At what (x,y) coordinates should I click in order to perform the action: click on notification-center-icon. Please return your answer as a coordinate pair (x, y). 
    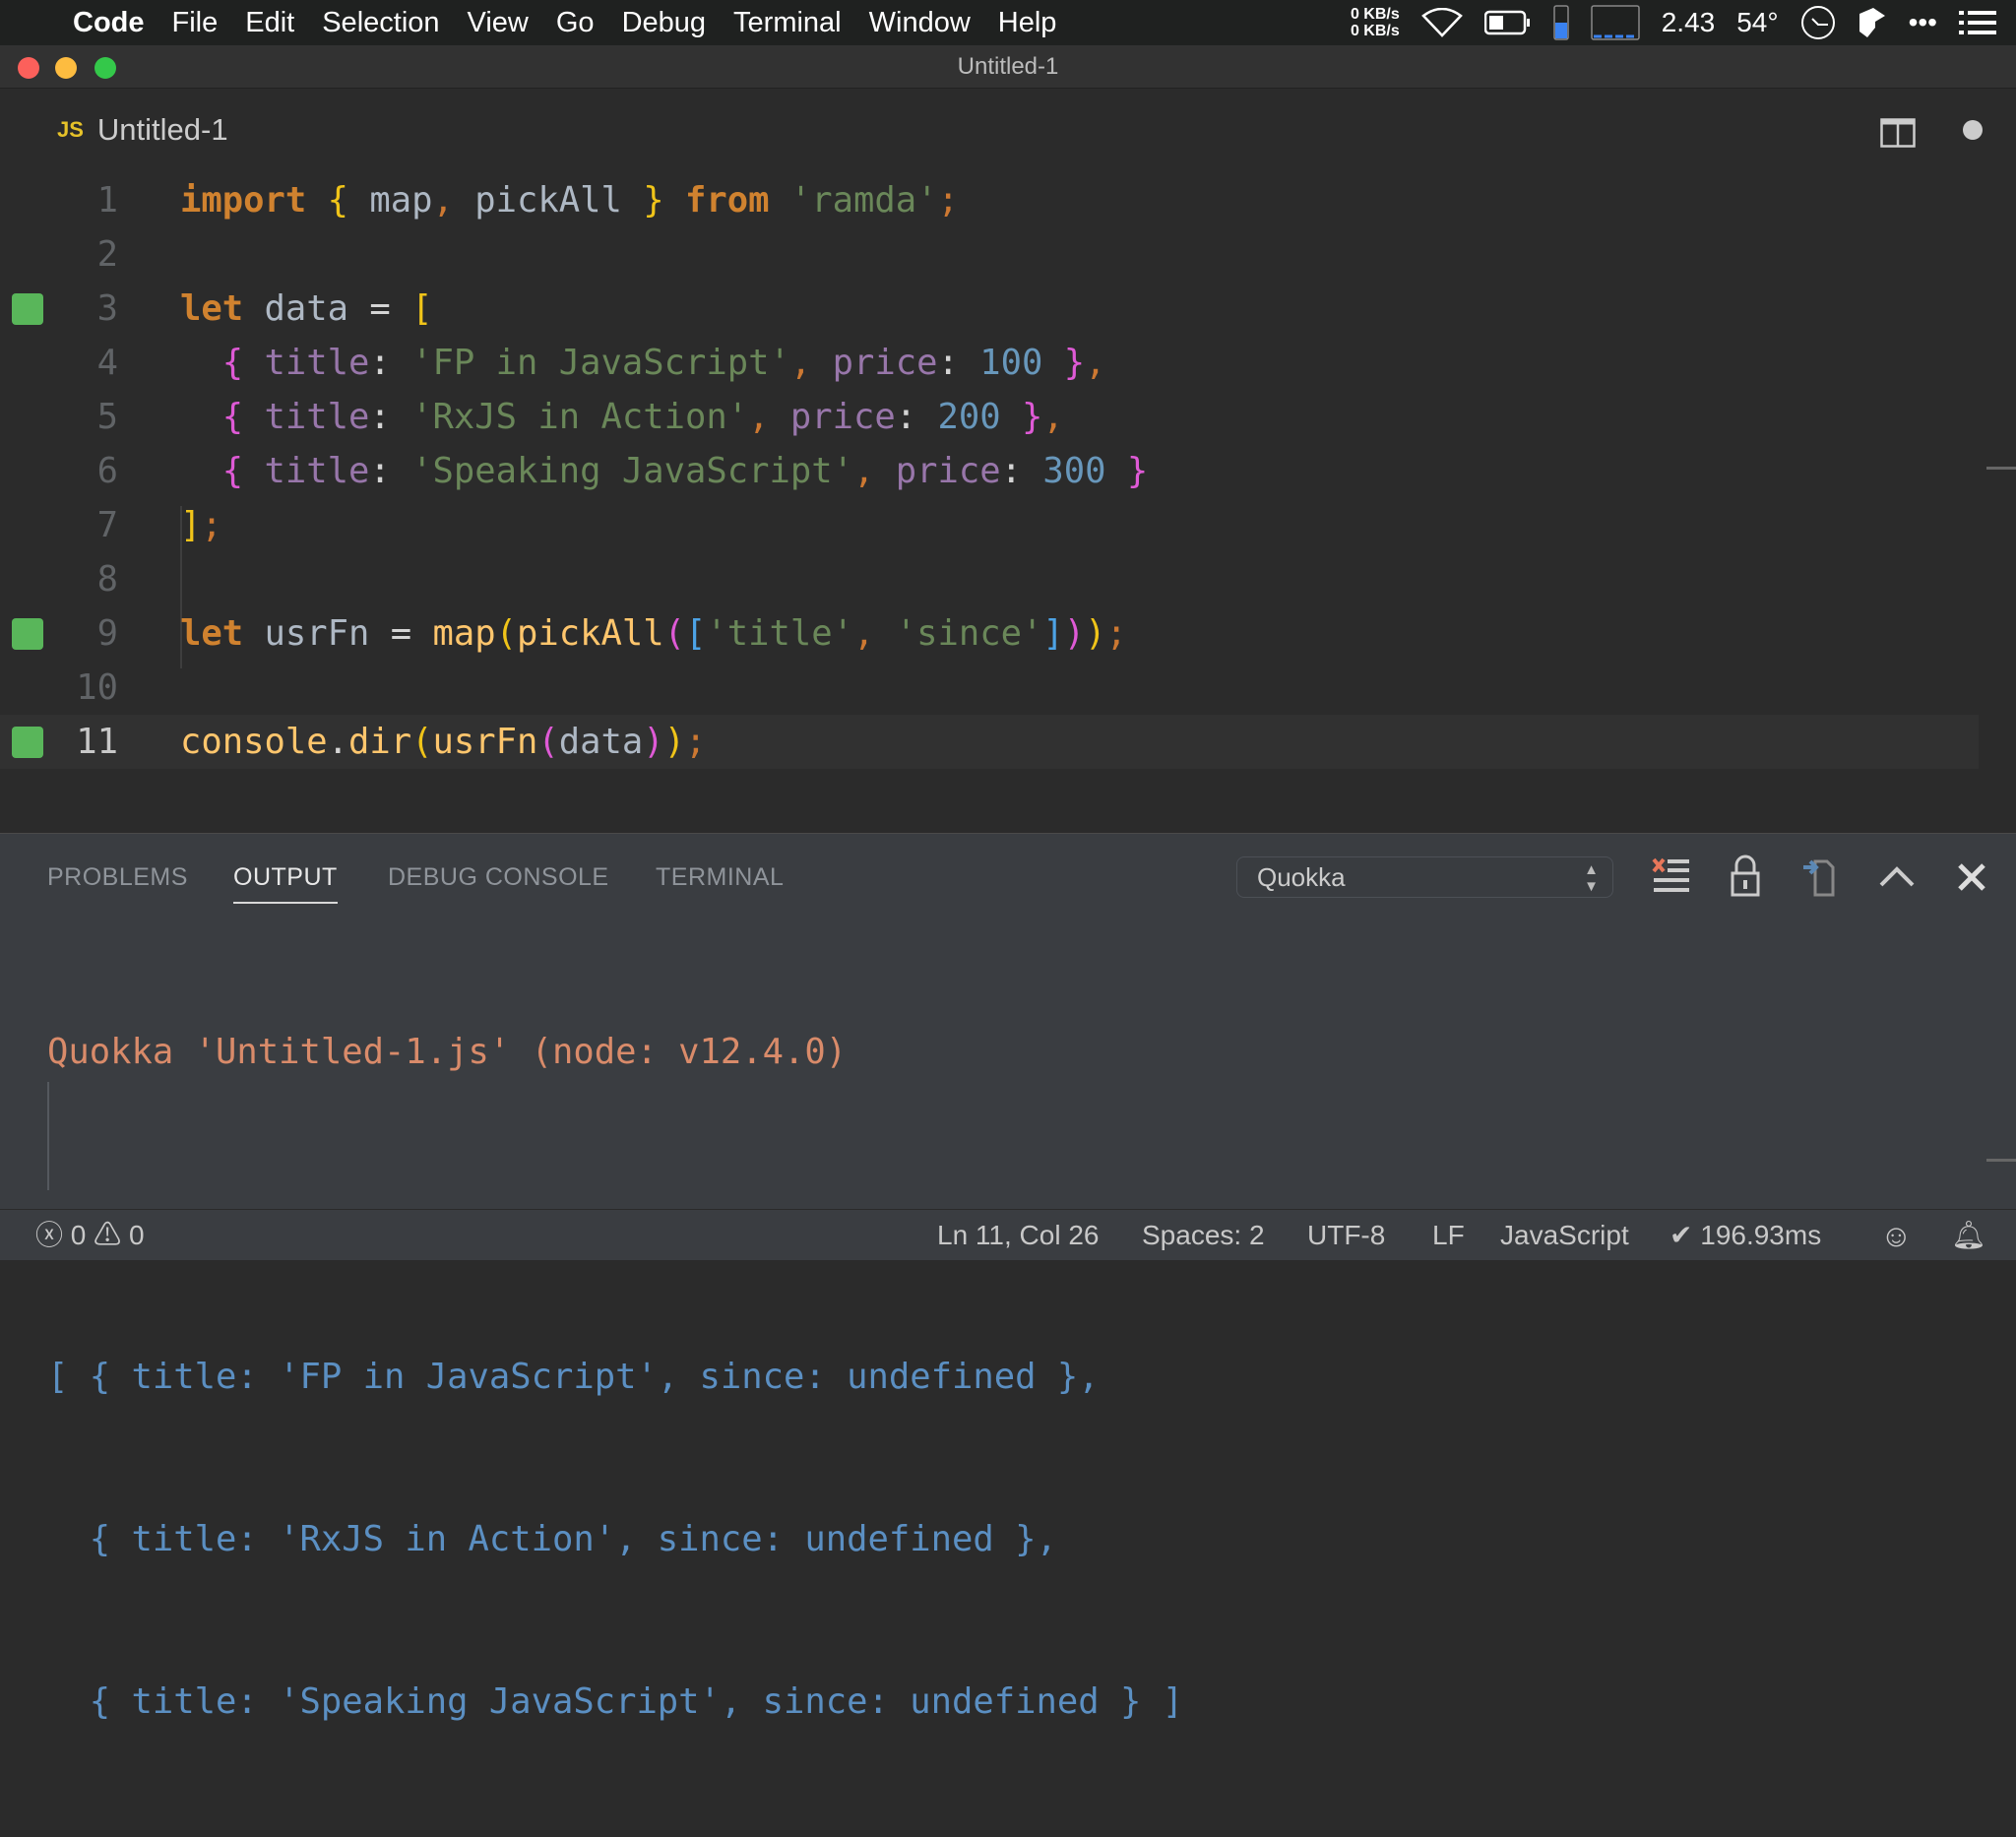
    Looking at the image, I should click on (1977, 22).